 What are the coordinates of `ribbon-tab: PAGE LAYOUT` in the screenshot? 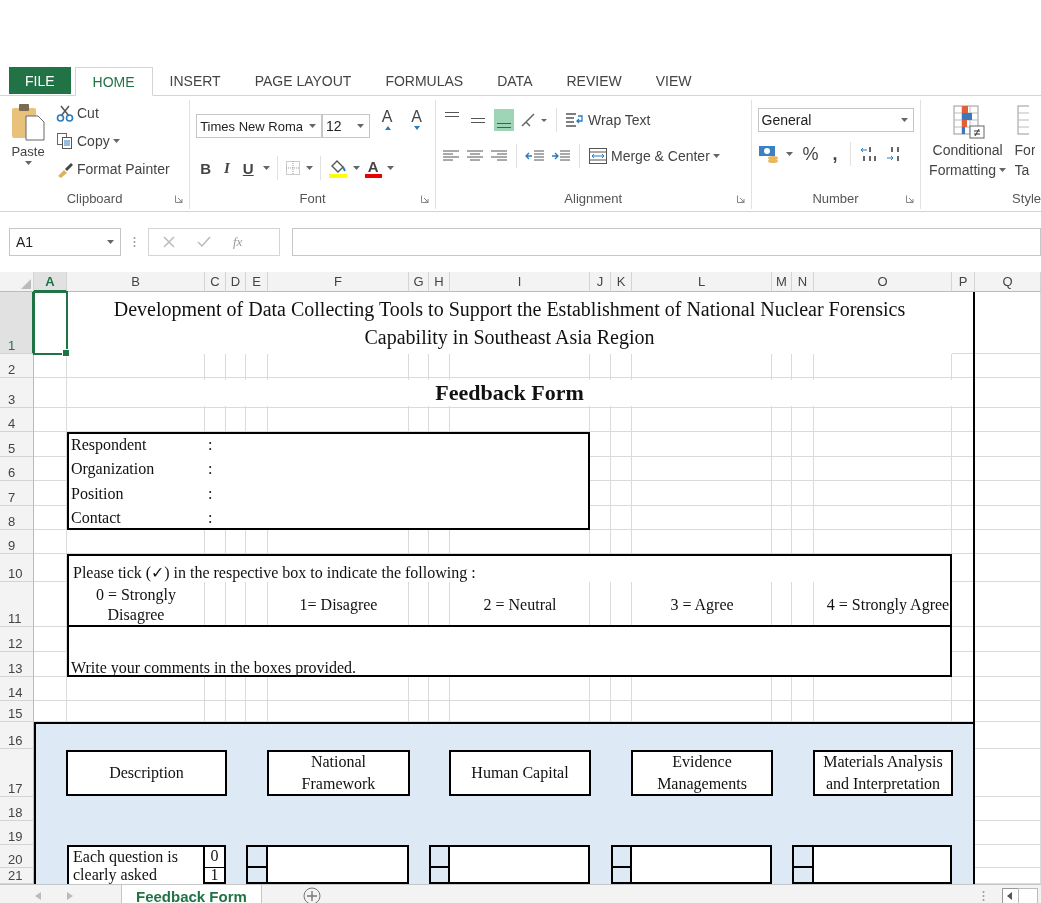 It's located at (303, 81).